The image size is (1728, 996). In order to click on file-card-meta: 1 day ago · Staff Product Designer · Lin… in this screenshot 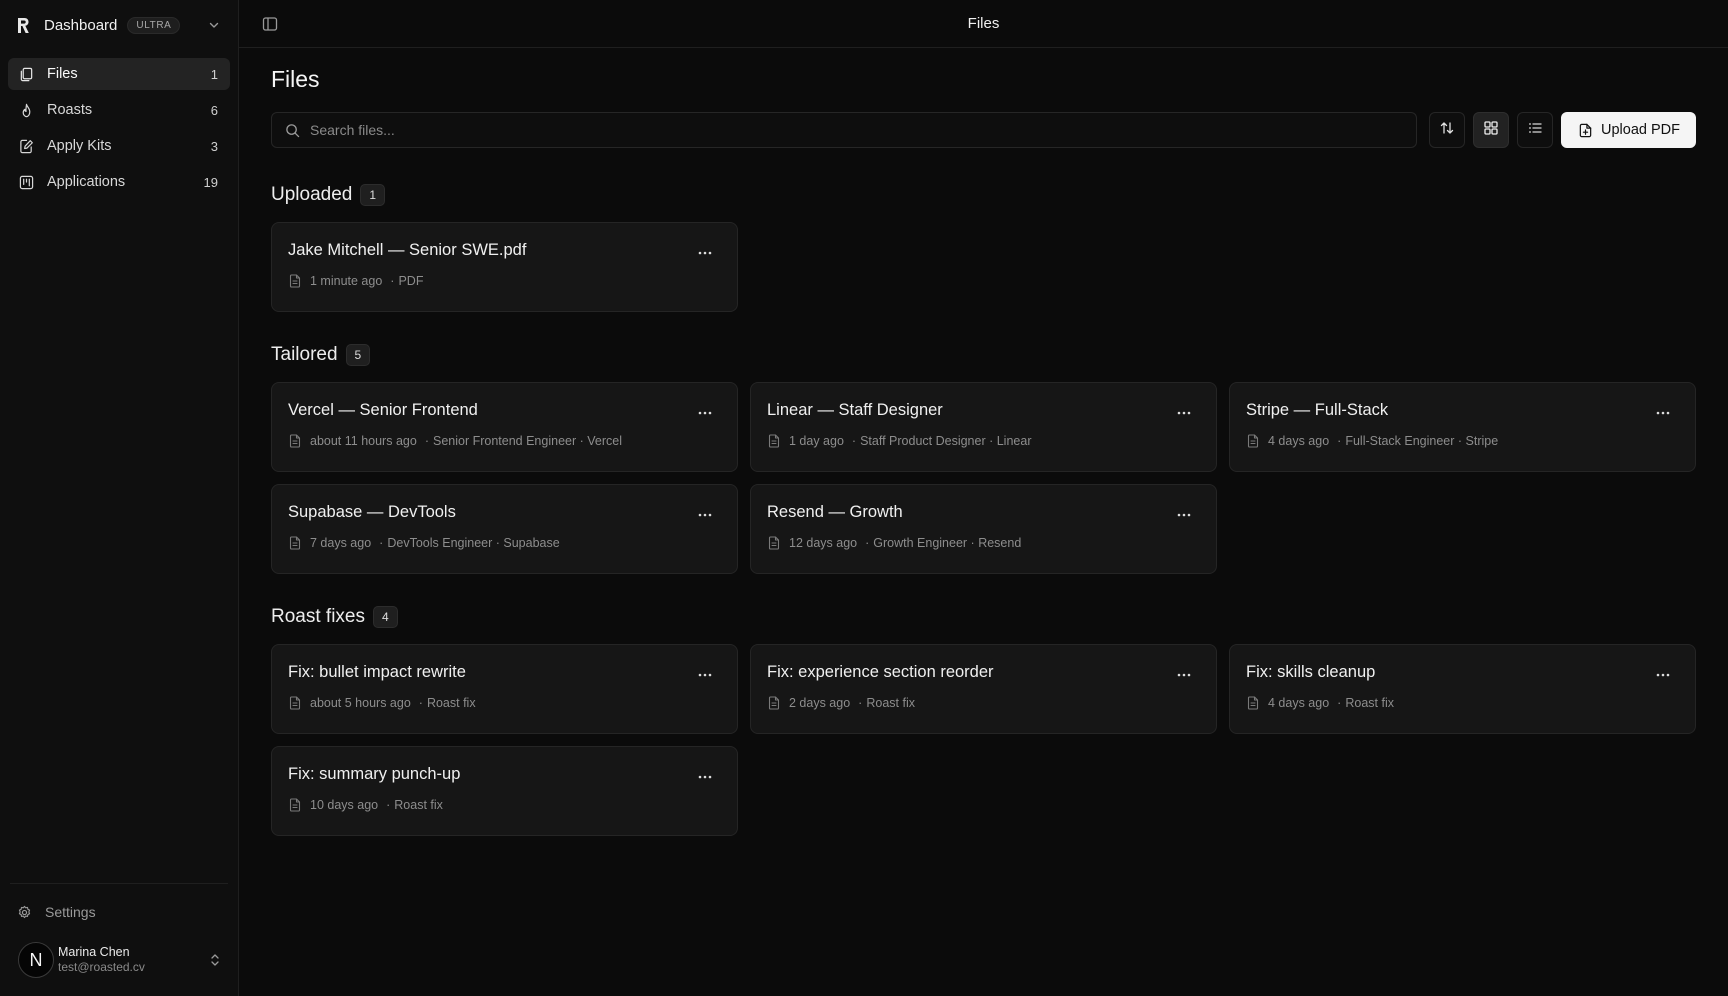, I will do `click(983, 441)`.